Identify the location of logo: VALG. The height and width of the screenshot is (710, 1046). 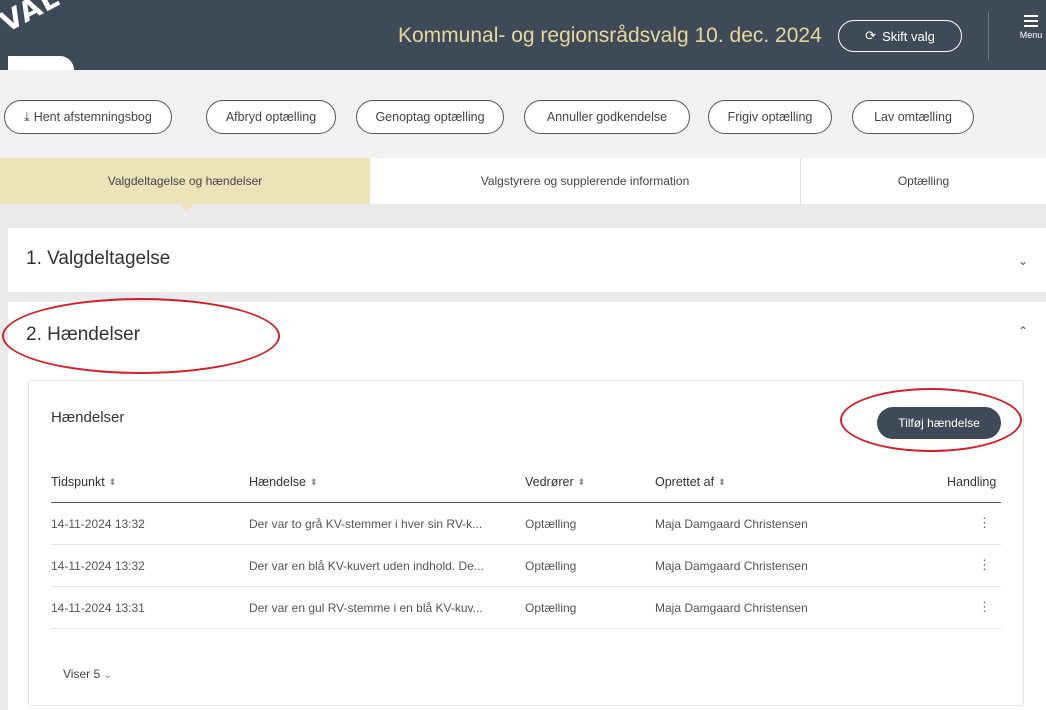
(43, 35).